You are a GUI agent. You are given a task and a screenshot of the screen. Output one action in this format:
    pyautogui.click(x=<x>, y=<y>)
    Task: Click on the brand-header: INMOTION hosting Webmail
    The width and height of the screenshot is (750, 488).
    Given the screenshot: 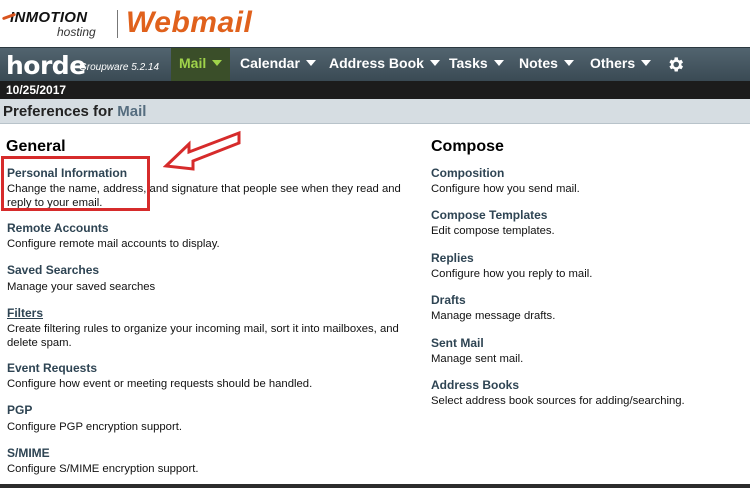 What is the action you would take?
    pyautogui.click(x=375, y=23)
    